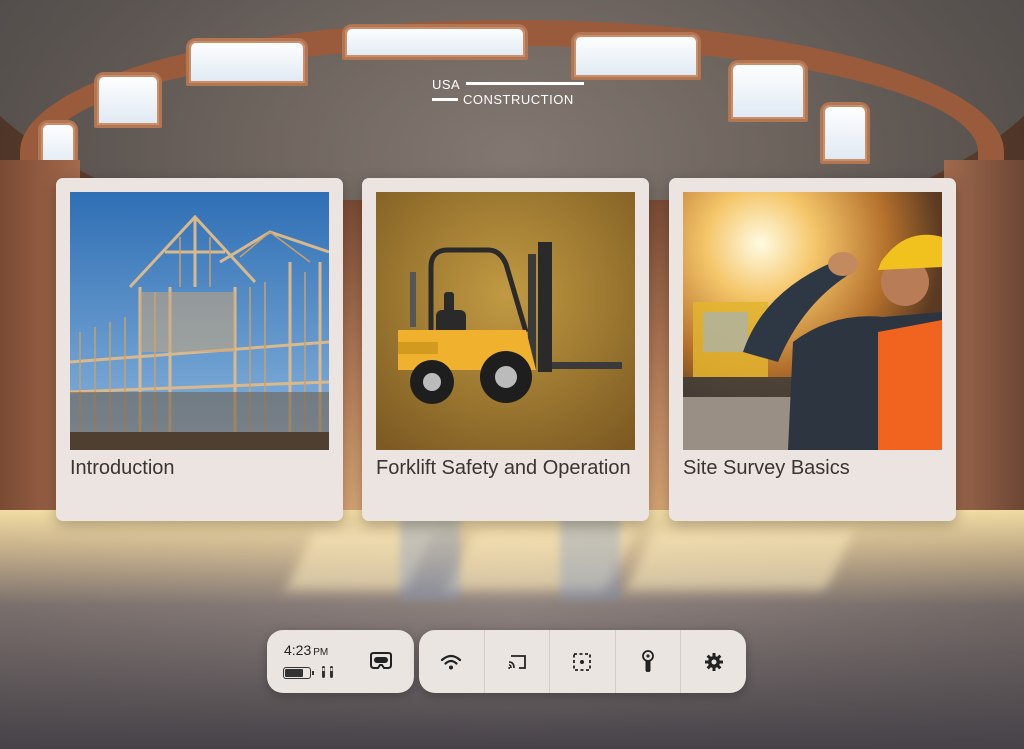 This screenshot has width=1024, height=749. I want to click on house-framing-image, so click(199, 321).